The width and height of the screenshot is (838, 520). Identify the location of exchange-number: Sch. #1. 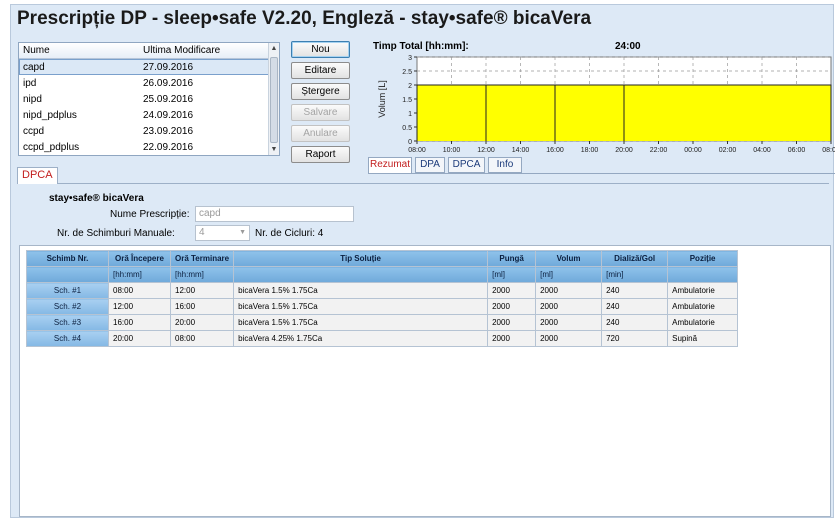
(67, 290).